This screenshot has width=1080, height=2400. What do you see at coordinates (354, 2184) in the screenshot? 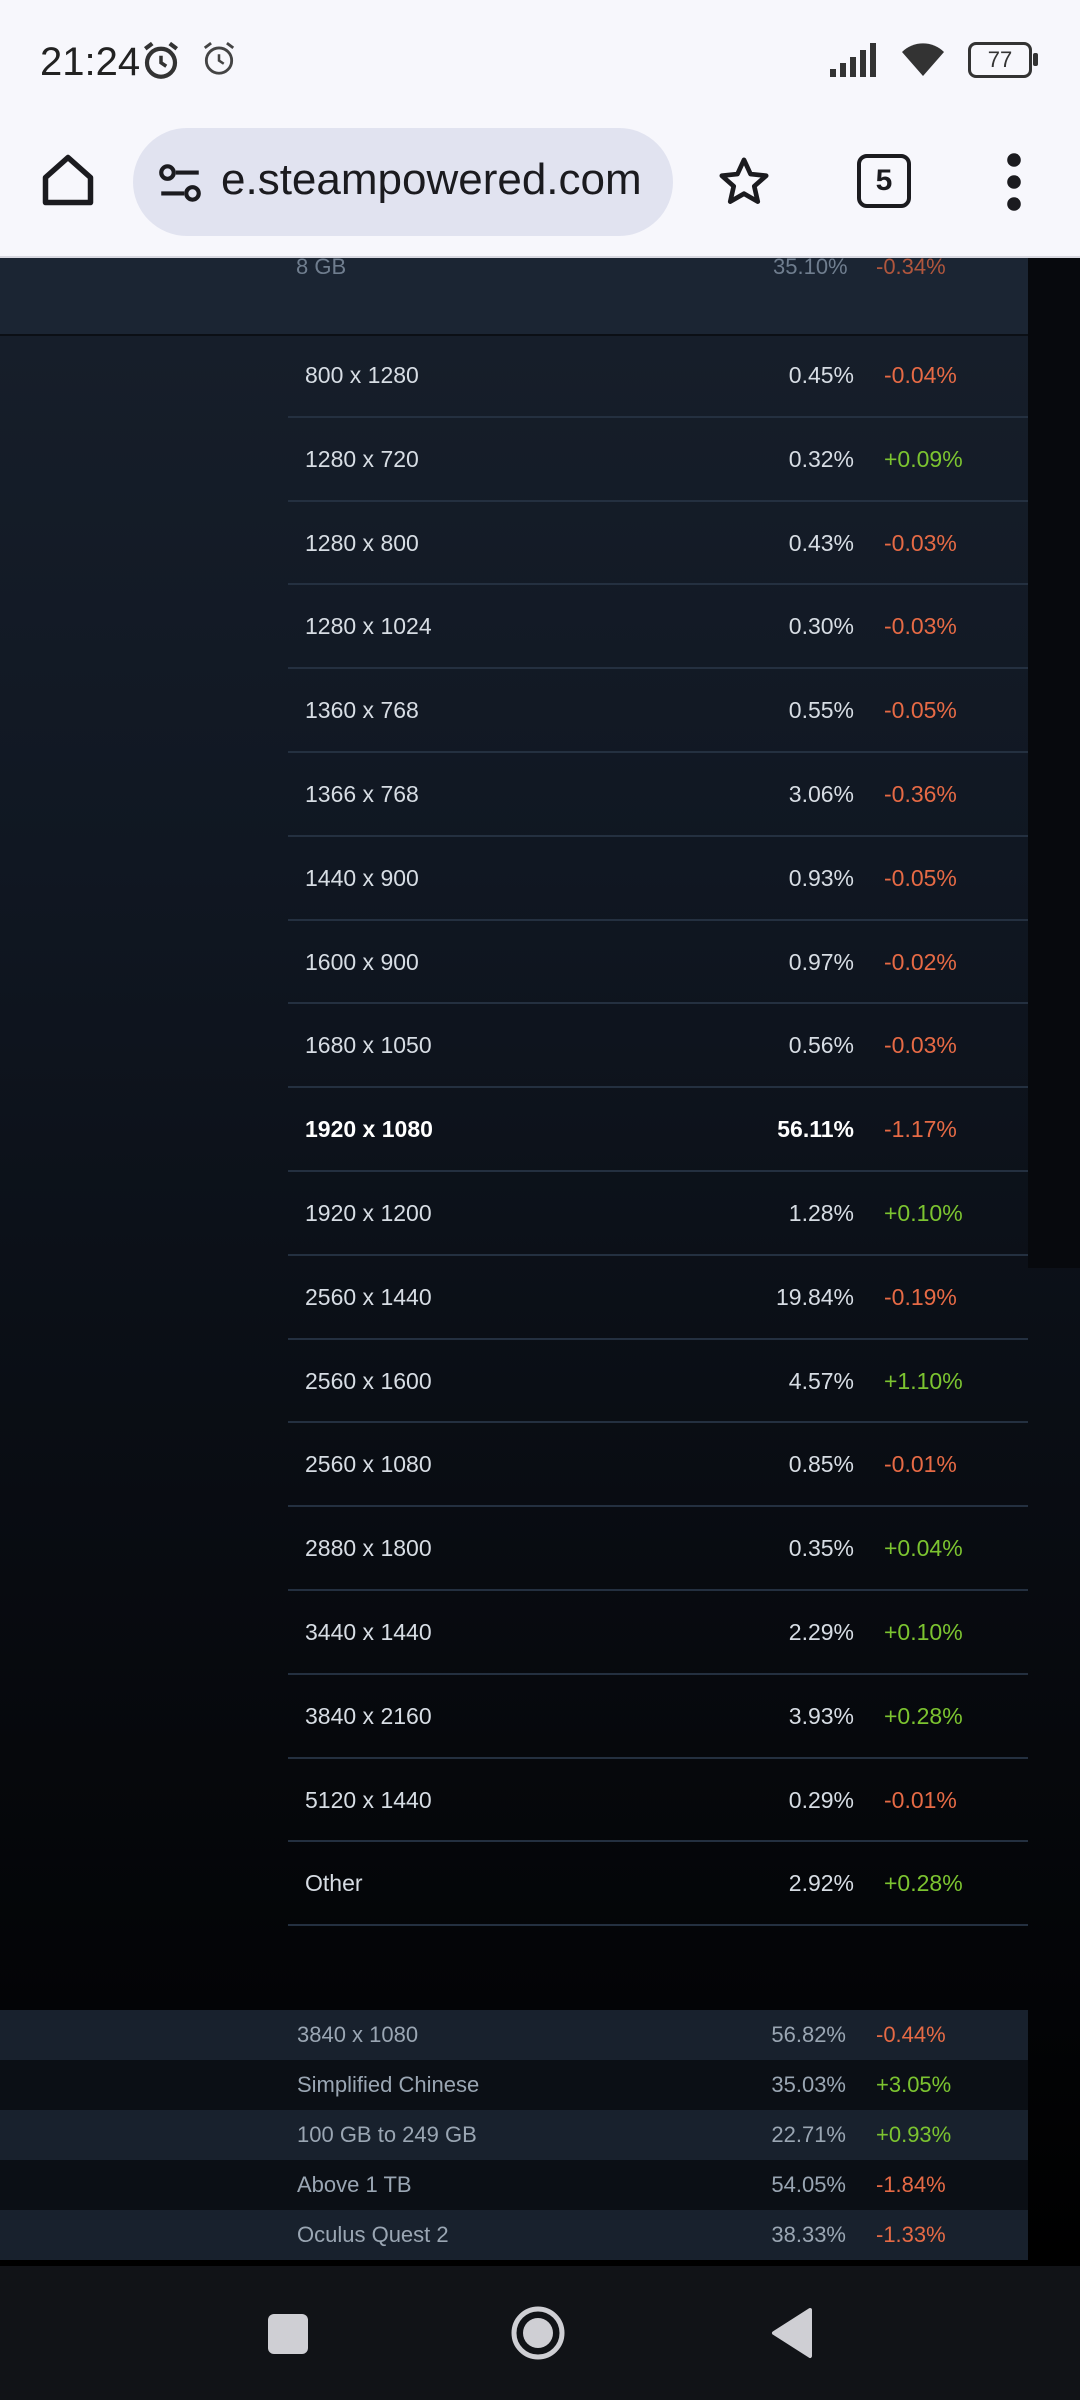
I see `summary-name: Above 1 TB` at bounding box center [354, 2184].